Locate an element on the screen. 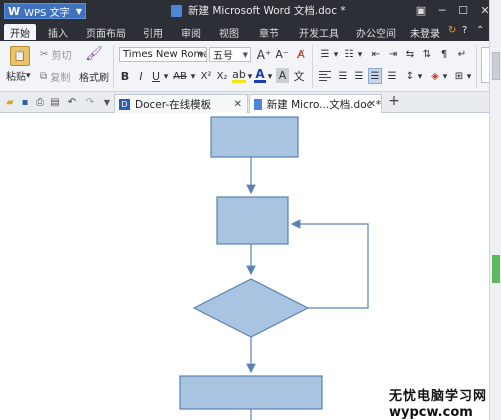 This screenshot has width=501, height=420. copy-label: 复制 is located at coordinates (60, 78).